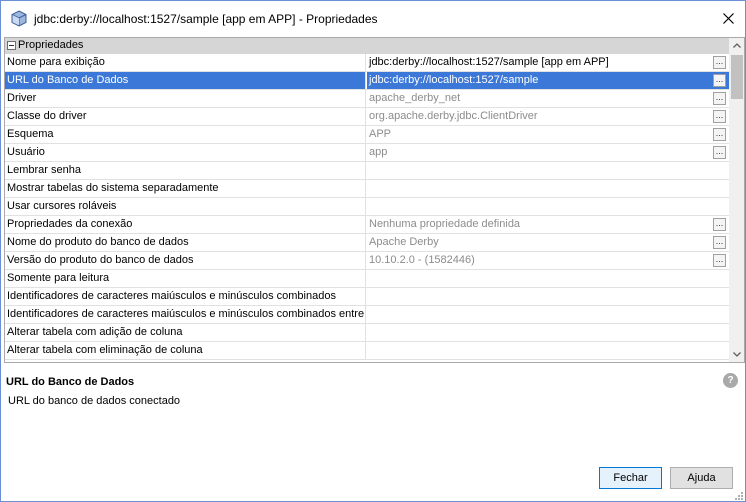  Describe the element at coordinates (185, 260) in the screenshot. I see `property-name: Versão do produto do banco de dados` at that location.